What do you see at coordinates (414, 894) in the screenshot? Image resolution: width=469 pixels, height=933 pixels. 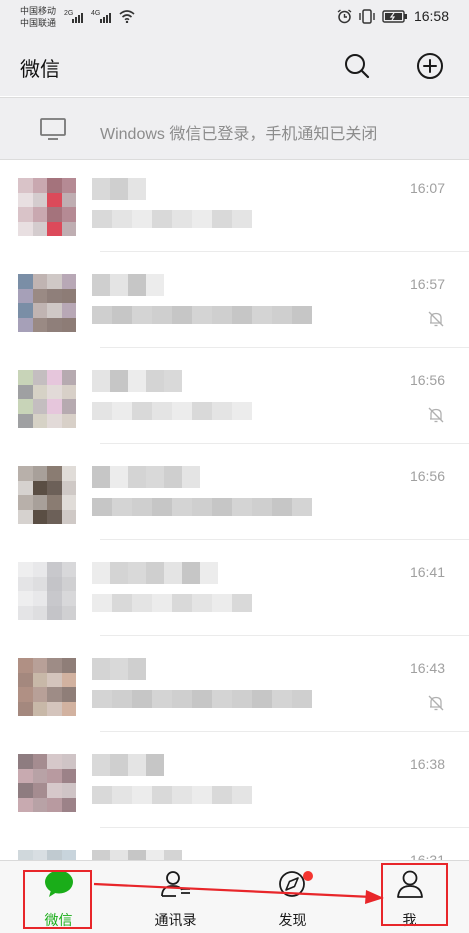 I see `annotation-box-me` at bounding box center [414, 894].